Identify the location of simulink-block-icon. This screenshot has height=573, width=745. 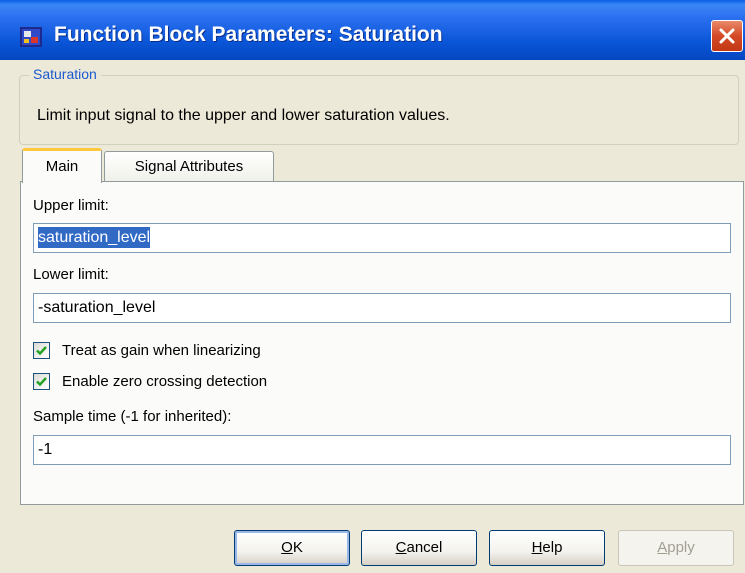
(31, 37).